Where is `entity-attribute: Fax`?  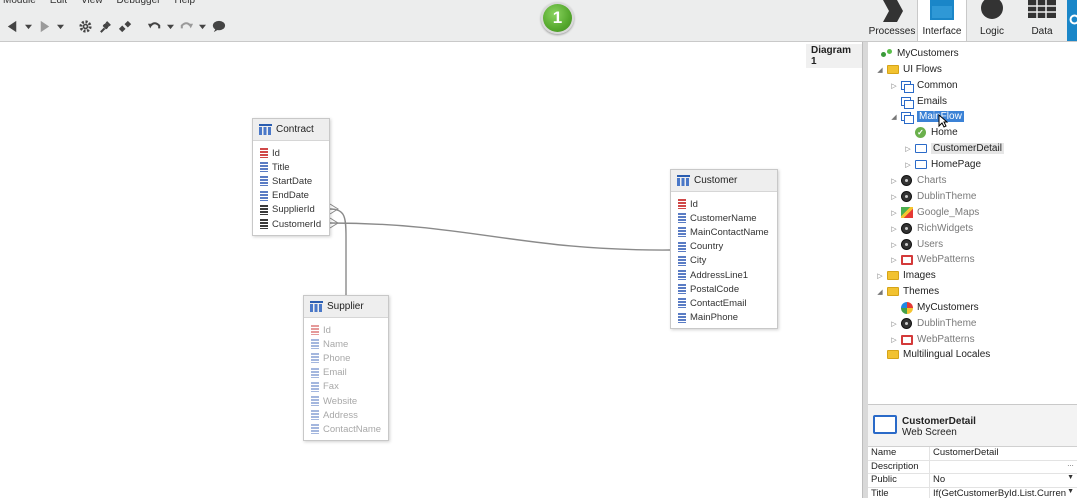 entity-attribute: Fax is located at coordinates (349, 387).